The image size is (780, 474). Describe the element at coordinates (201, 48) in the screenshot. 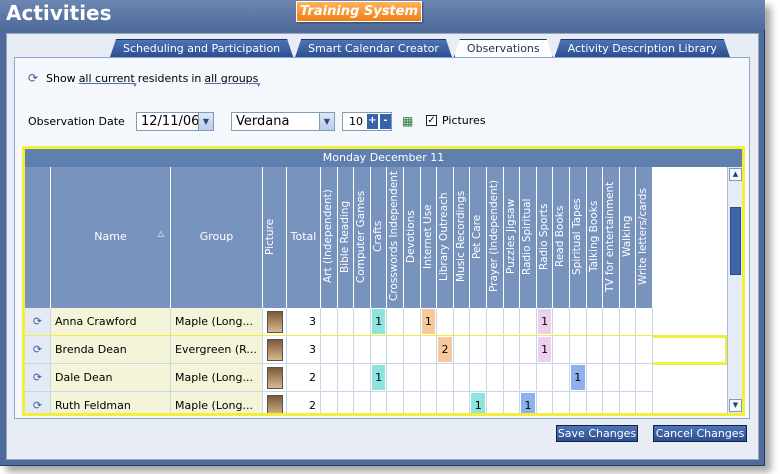

I see `tab-scheduling: Scheduling and Participation` at that location.